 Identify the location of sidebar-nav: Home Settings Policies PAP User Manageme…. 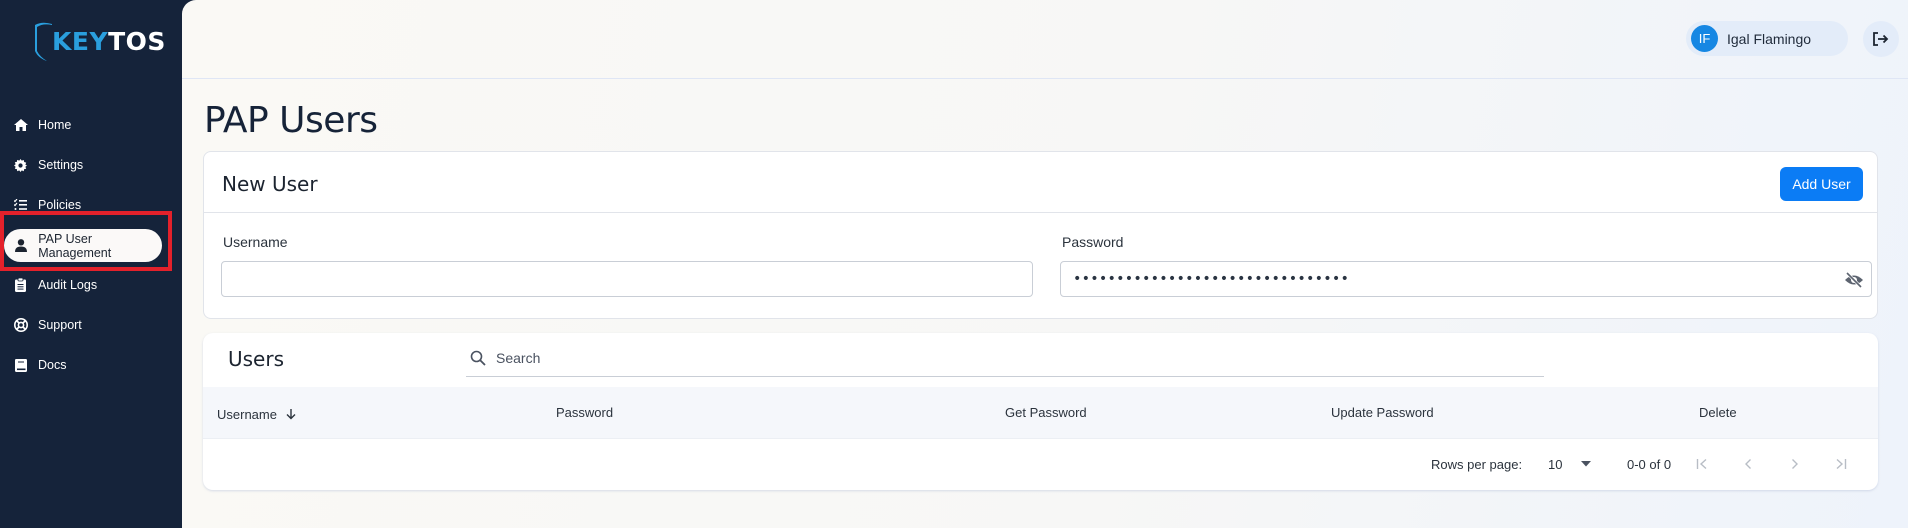
(91, 245).